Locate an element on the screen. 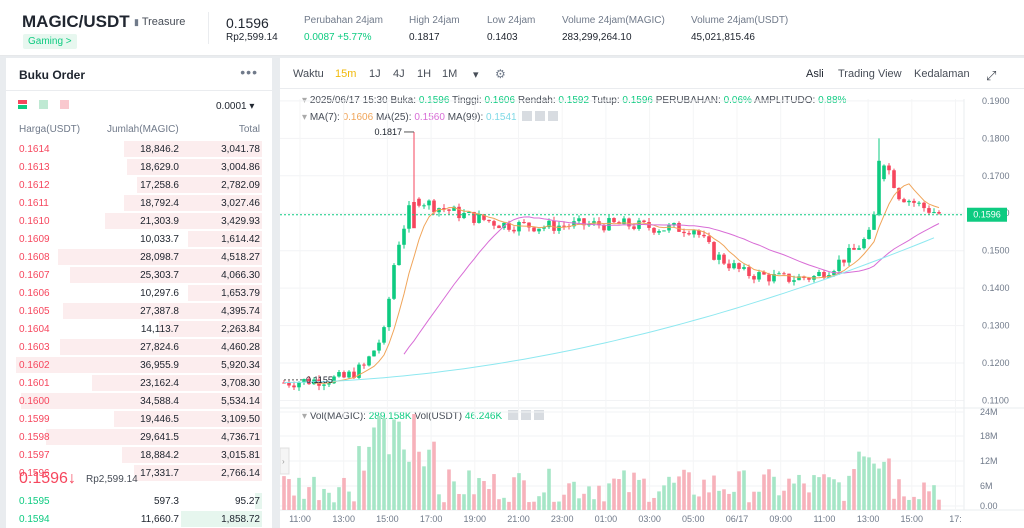 This screenshot has width=1024, height=528. order-total: 5,920.34 is located at coordinates (240, 365).